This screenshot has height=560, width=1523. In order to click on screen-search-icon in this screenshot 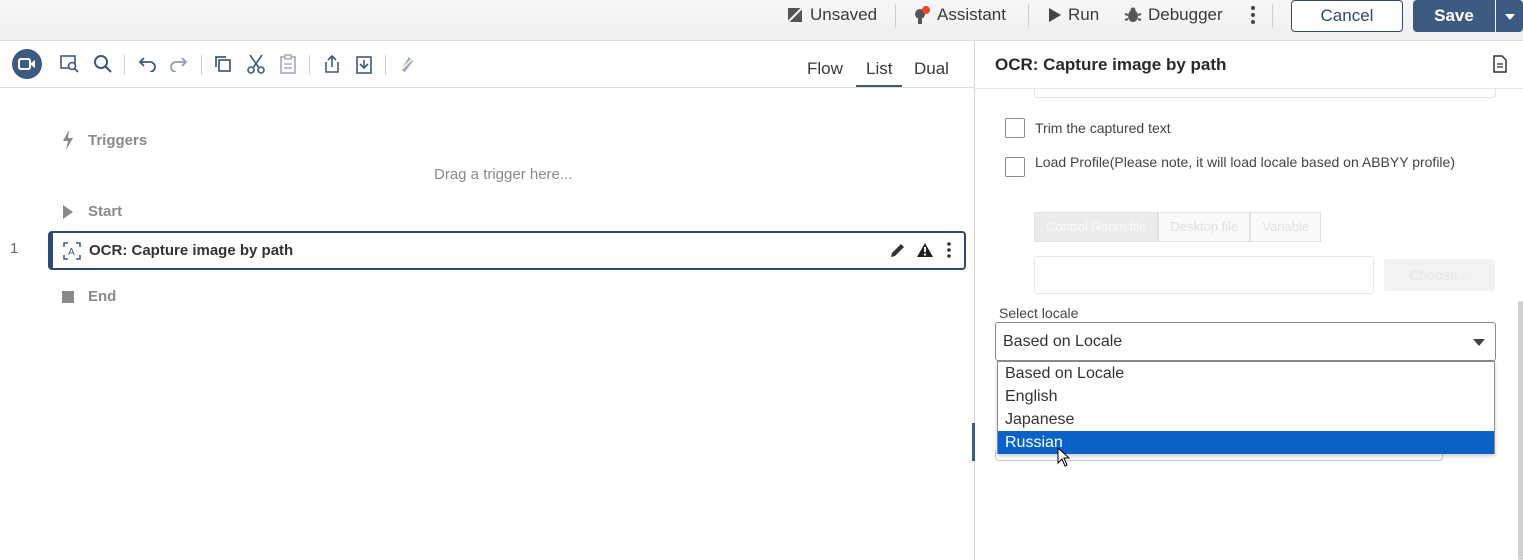, I will do `click(69, 64)`.